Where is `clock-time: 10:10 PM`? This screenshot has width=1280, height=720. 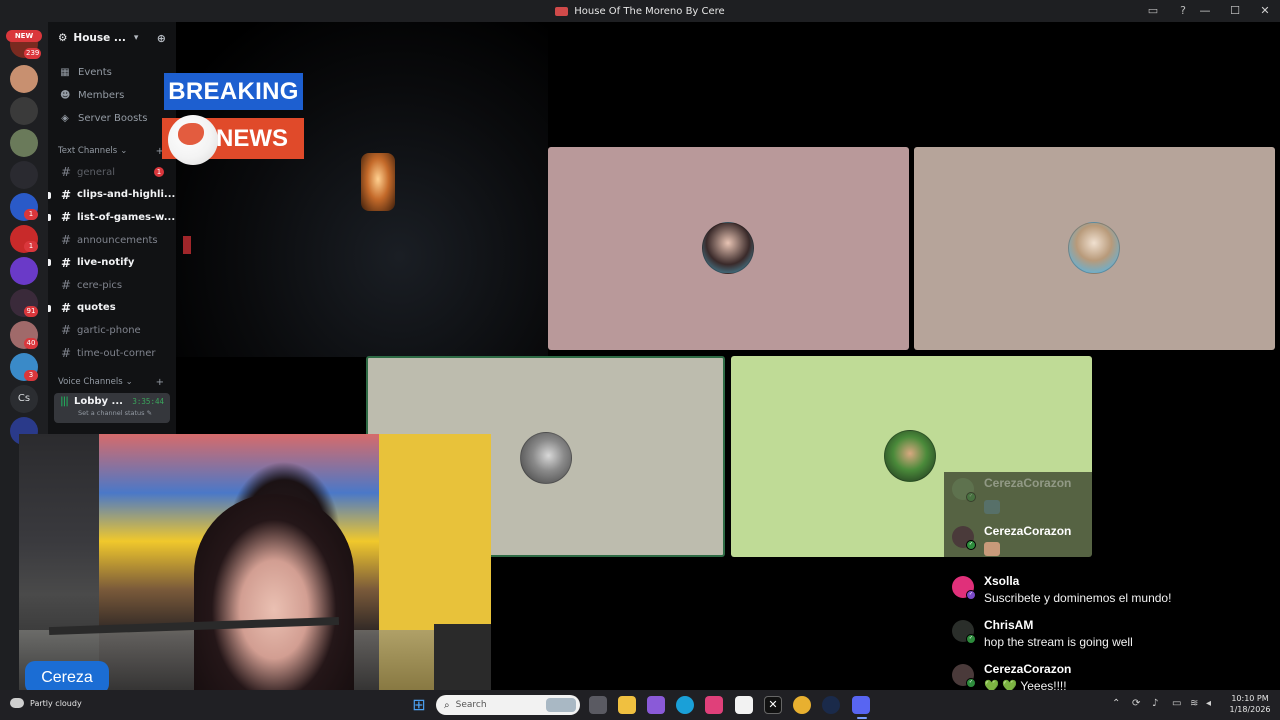
clock-time: 10:10 PM is located at coordinates (1250, 698).